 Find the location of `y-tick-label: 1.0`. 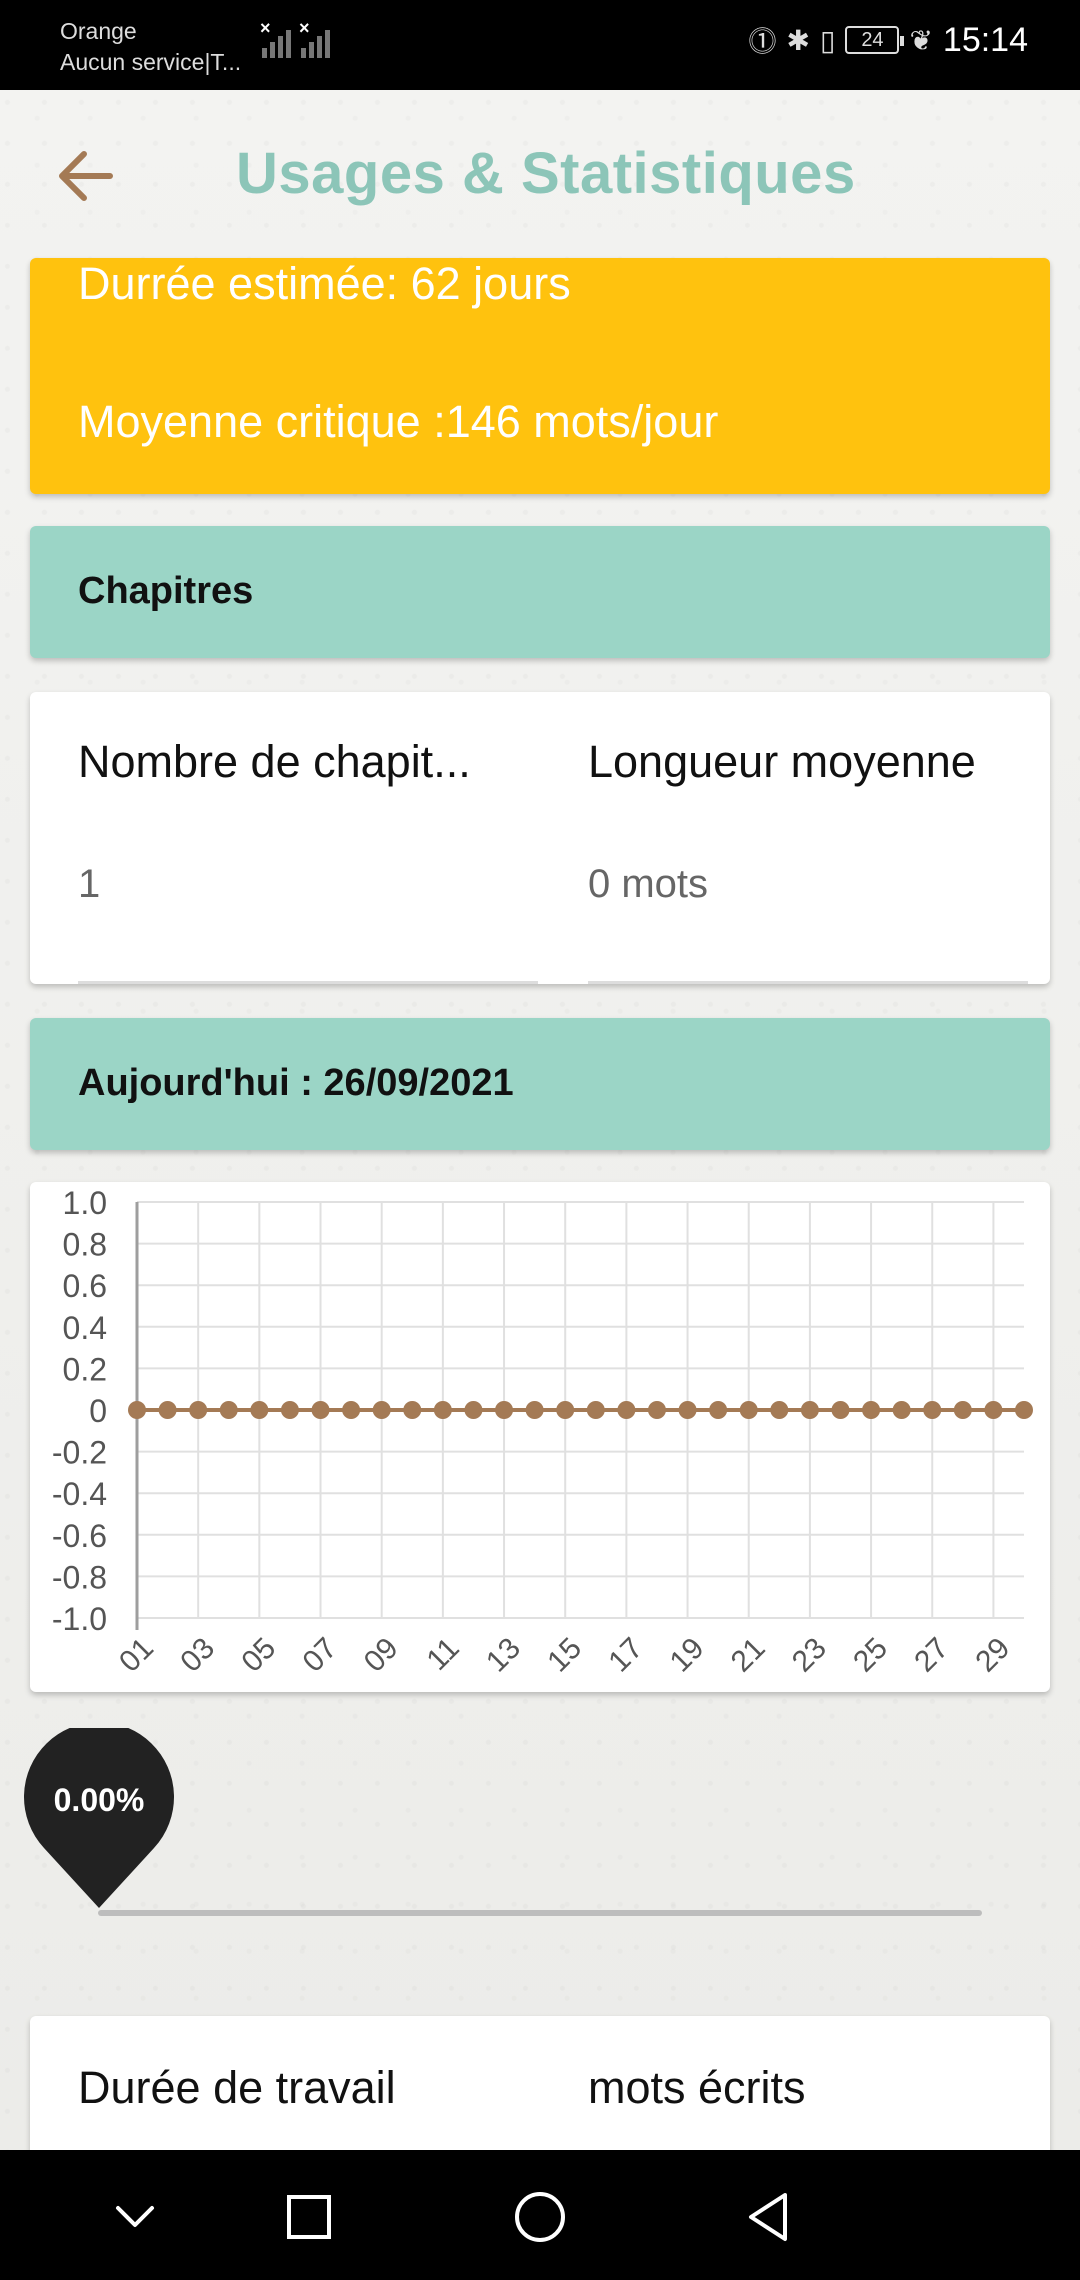

y-tick-label: 1.0 is located at coordinates (85, 1203).